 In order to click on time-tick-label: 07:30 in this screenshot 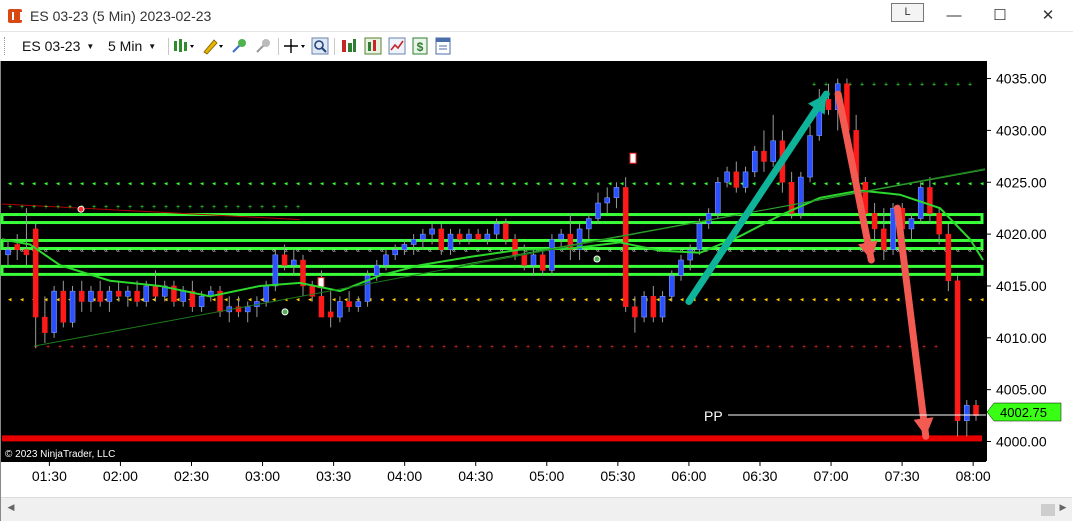, I will do `click(902, 476)`.